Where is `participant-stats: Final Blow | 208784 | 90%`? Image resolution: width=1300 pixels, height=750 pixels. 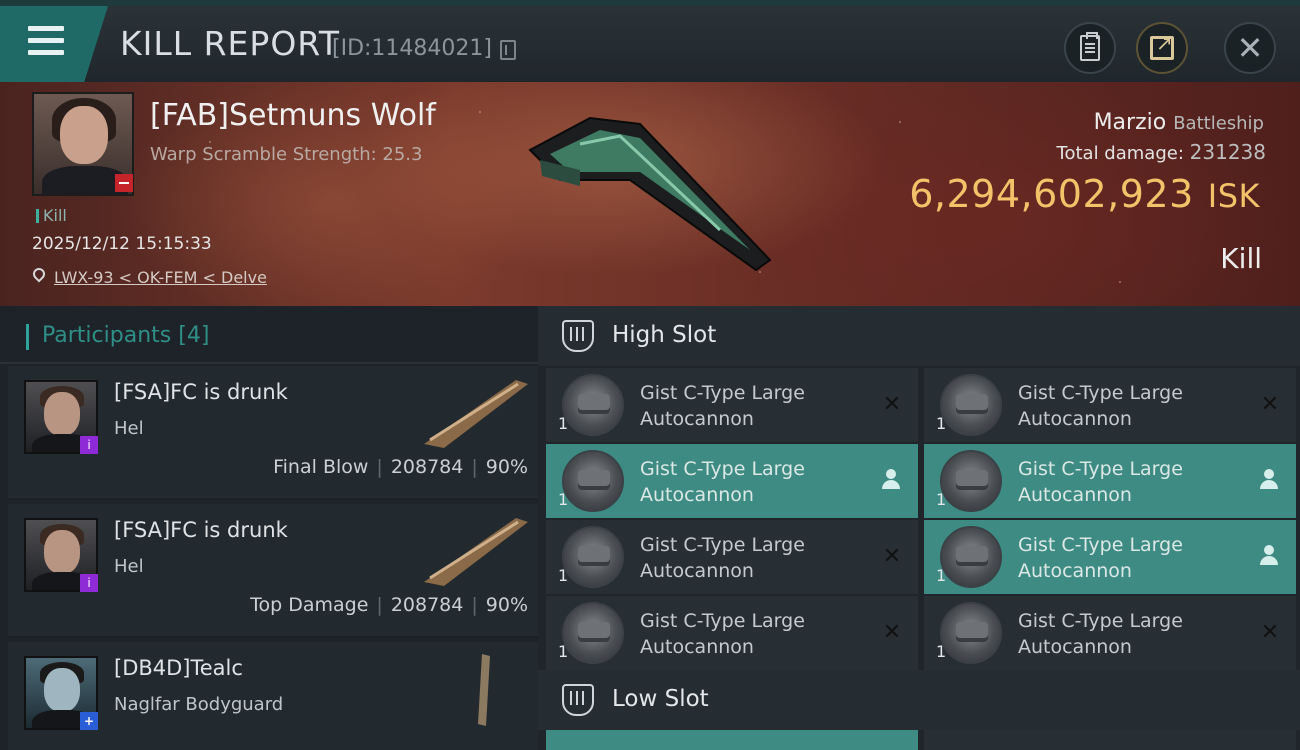 participant-stats: Final Blow | 208784 | 90% is located at coordinates (400, 467).